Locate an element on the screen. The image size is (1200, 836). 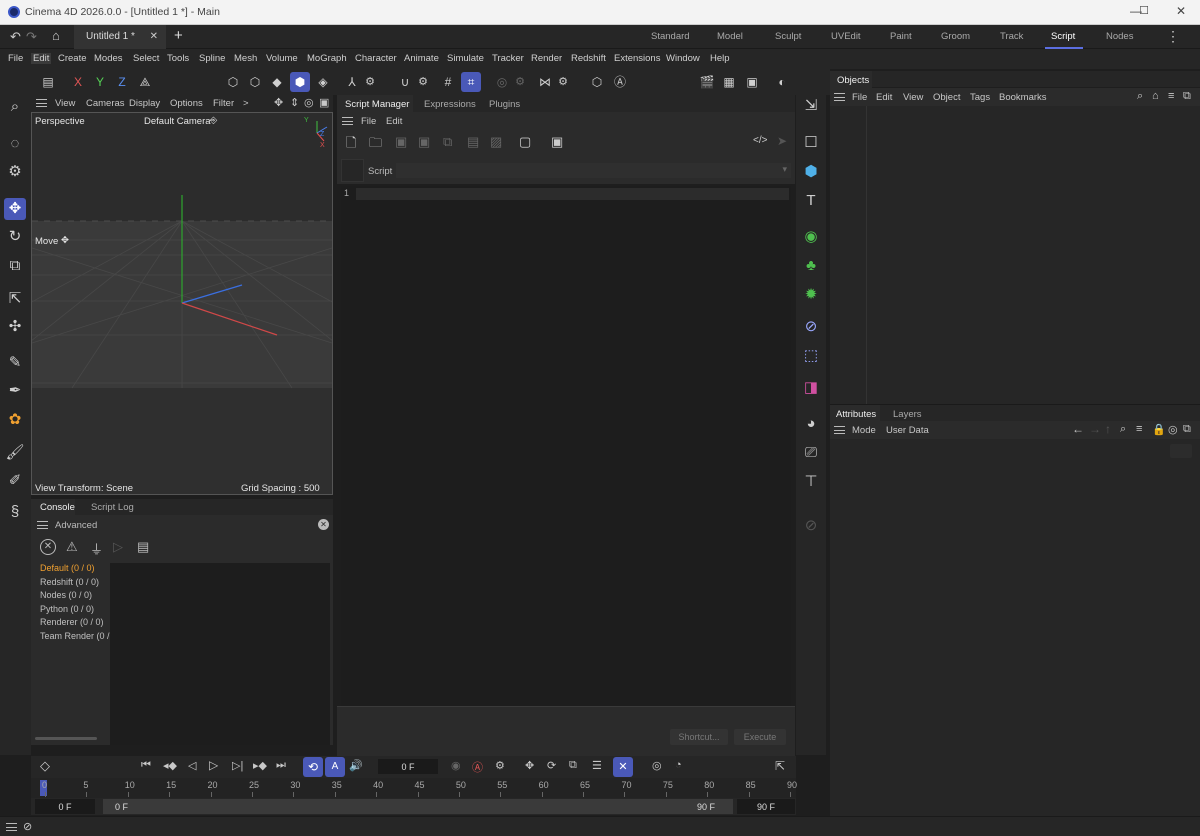
mirror-settings-icon: ⚙ is located at coordinates (563, 82).